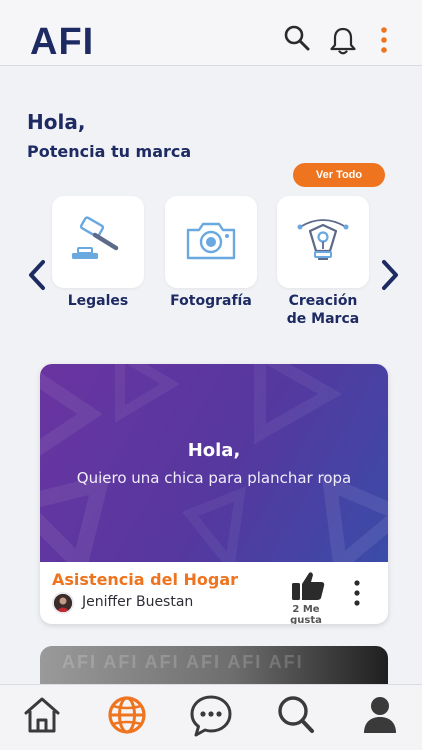 This screenshot has height=750, width=422. Describe the element at coordinates (214, 450) in the screenshot. I see `post-greeting: Hola,` at that location.